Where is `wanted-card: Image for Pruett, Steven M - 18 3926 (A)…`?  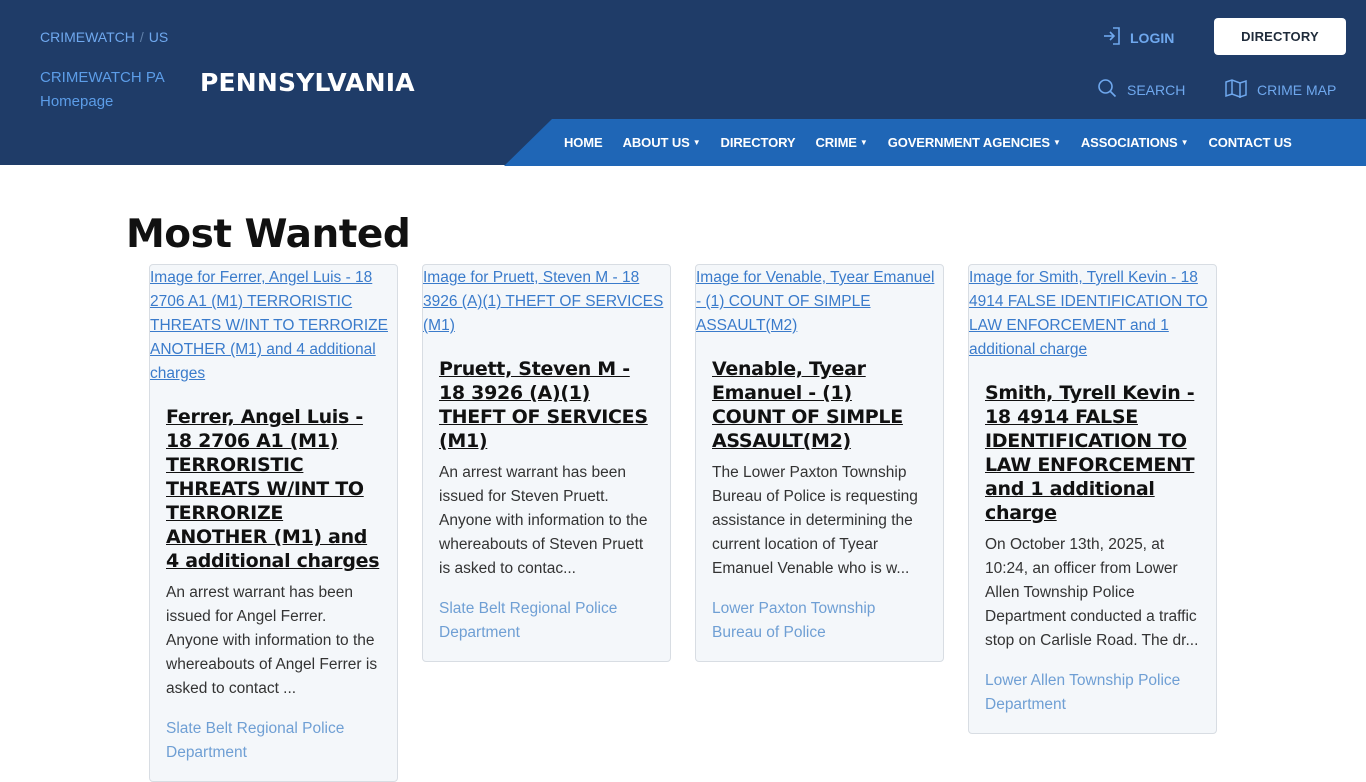 wanted-card: Image for Pruett, Steven M - 18 3926 (A)… is located at coordinates (546, 463).